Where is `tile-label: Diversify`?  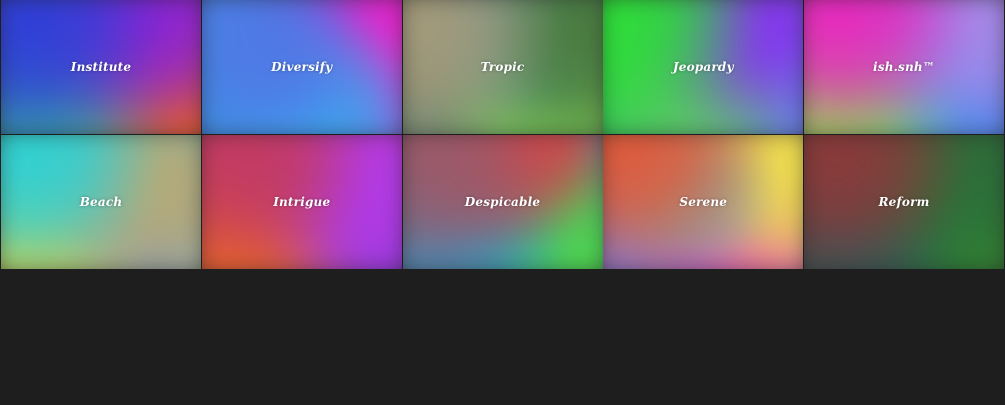
tile-label: Diversify is located at coordinates (302, 67).